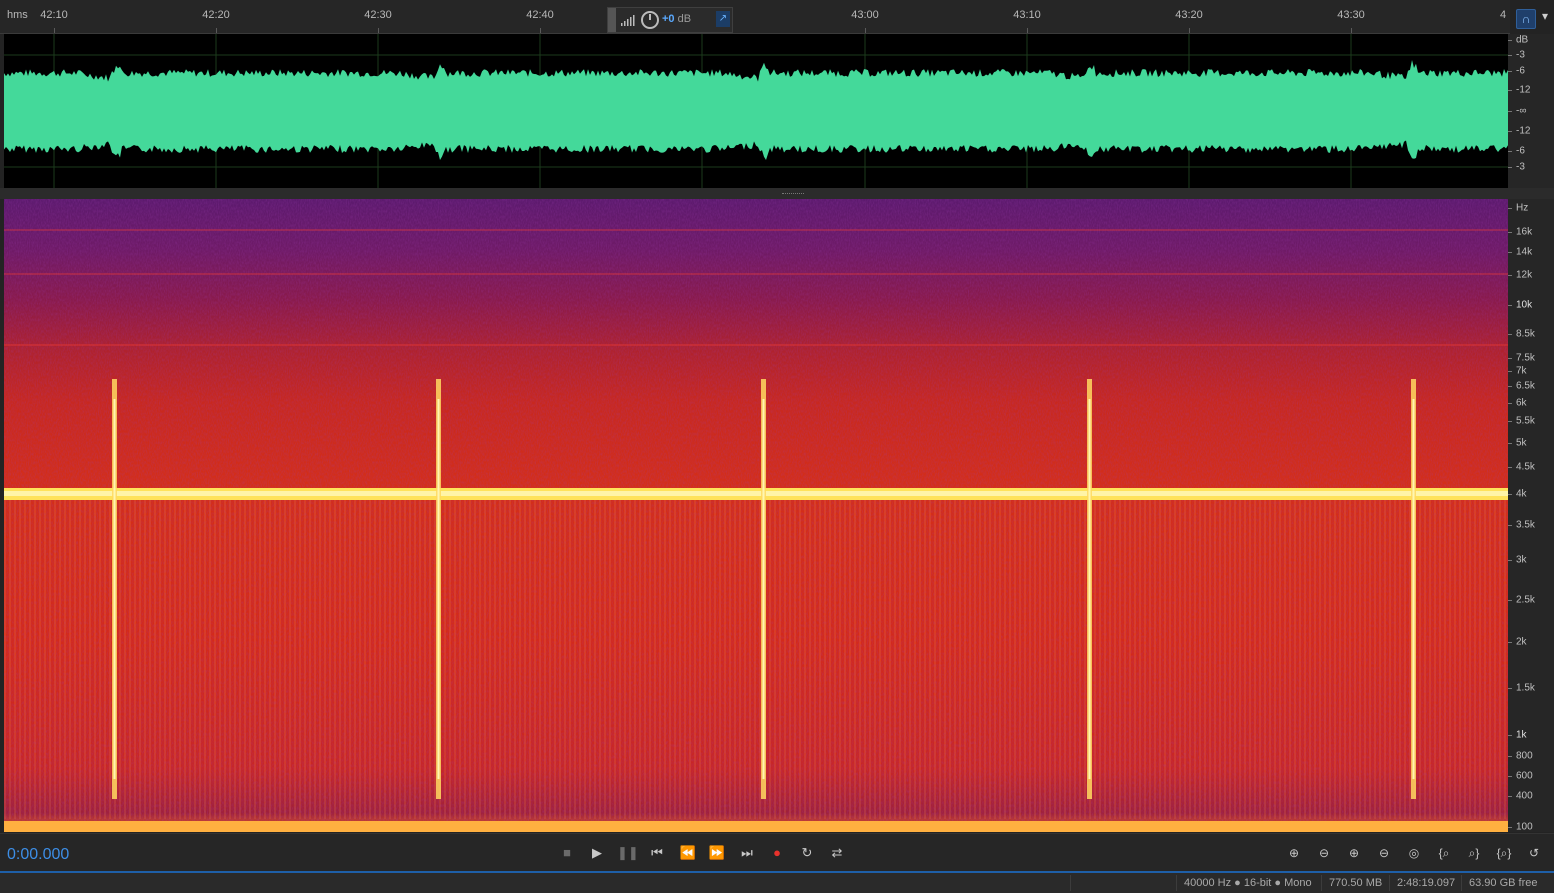 The height and width of the screenshot is (893, 1554). What do you see at coordinates (676, 19) in the screenshot?
I see `gain-readout: +0 dB` at bounding box center [676, 19].